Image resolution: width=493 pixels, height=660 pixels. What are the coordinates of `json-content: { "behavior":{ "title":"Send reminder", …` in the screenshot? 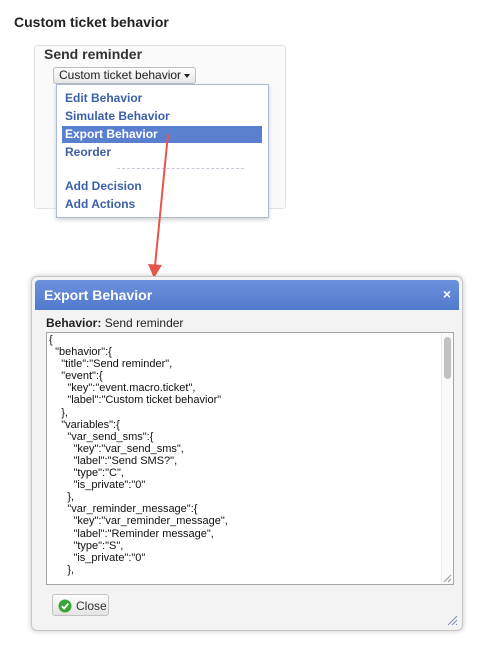 It's located at (138, 455).